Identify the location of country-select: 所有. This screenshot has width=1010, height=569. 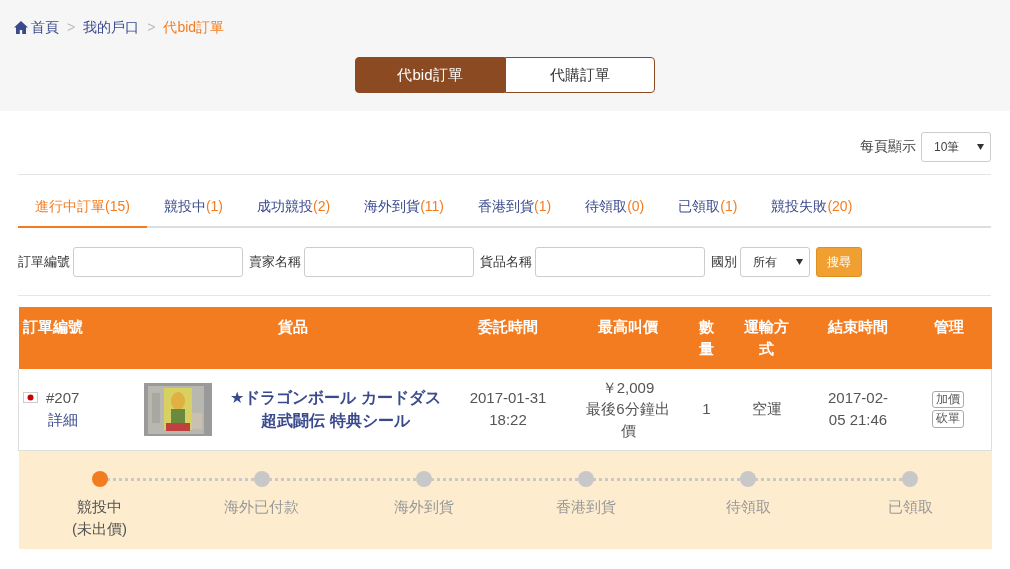
(775, 261).